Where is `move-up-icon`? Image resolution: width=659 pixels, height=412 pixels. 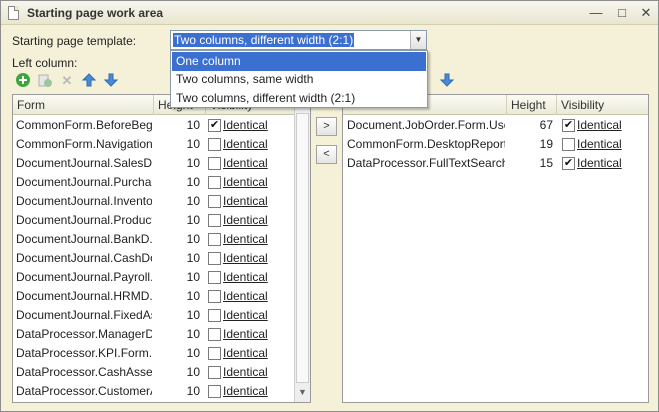
move-up-icon is located at coordinates (89, 81).